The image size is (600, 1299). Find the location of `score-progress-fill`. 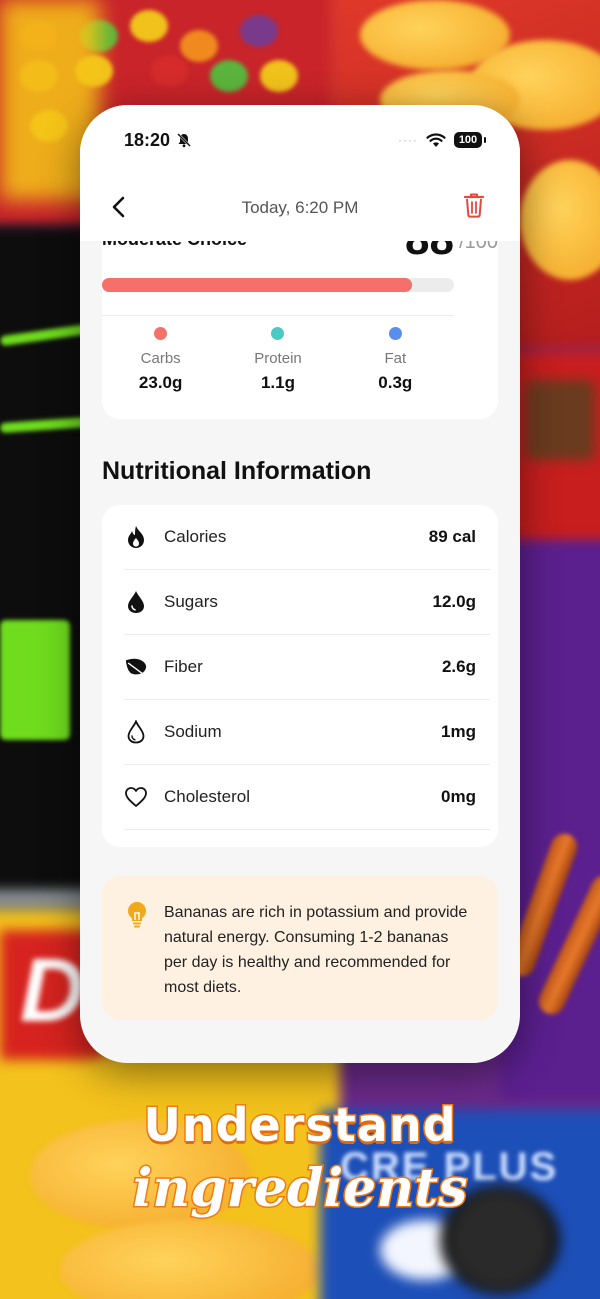

score-progress-fill is located at coordinates (257, 285).